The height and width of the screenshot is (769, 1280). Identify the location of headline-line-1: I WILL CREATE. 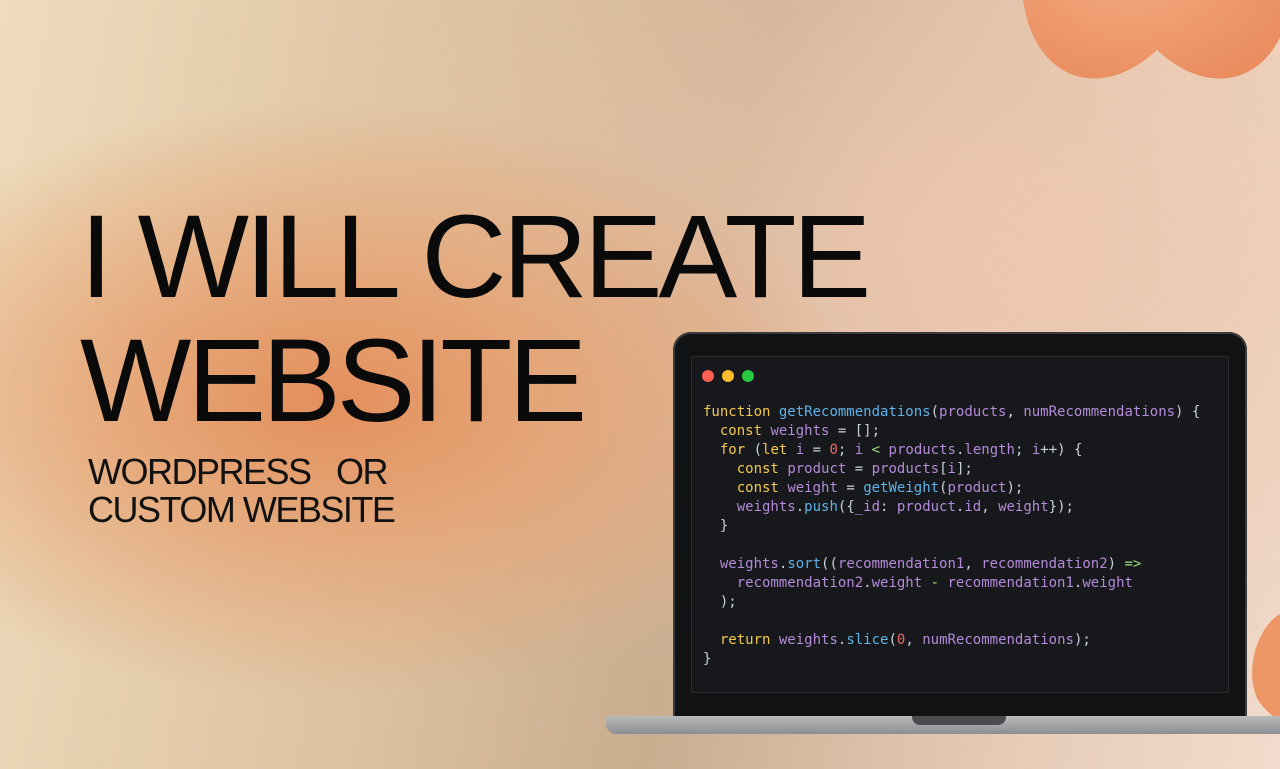
(475, 257).